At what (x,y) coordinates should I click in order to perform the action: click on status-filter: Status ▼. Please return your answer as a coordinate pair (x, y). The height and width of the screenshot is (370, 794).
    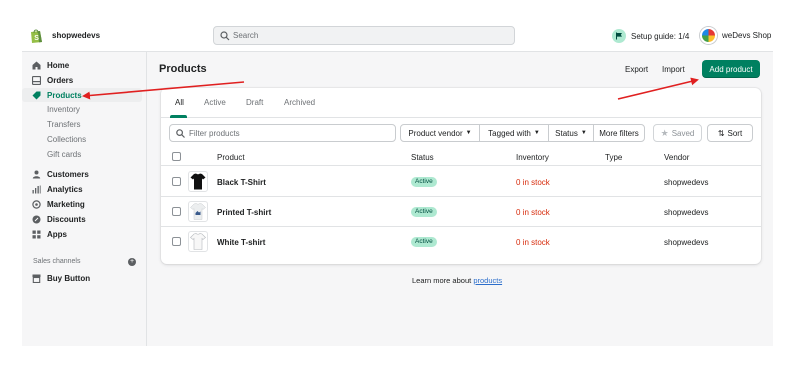
    Looking at the image, I should click on (571, 133).